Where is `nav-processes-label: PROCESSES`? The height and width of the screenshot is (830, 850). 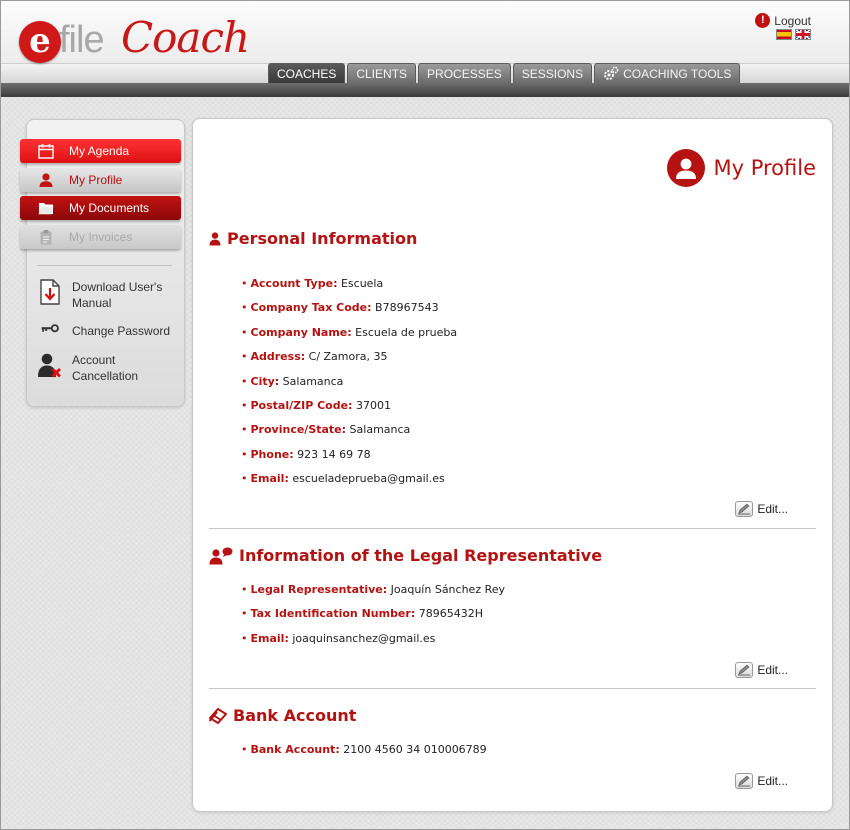
nav-processes-label: PROCESSES is located at coordinates (464, 73).